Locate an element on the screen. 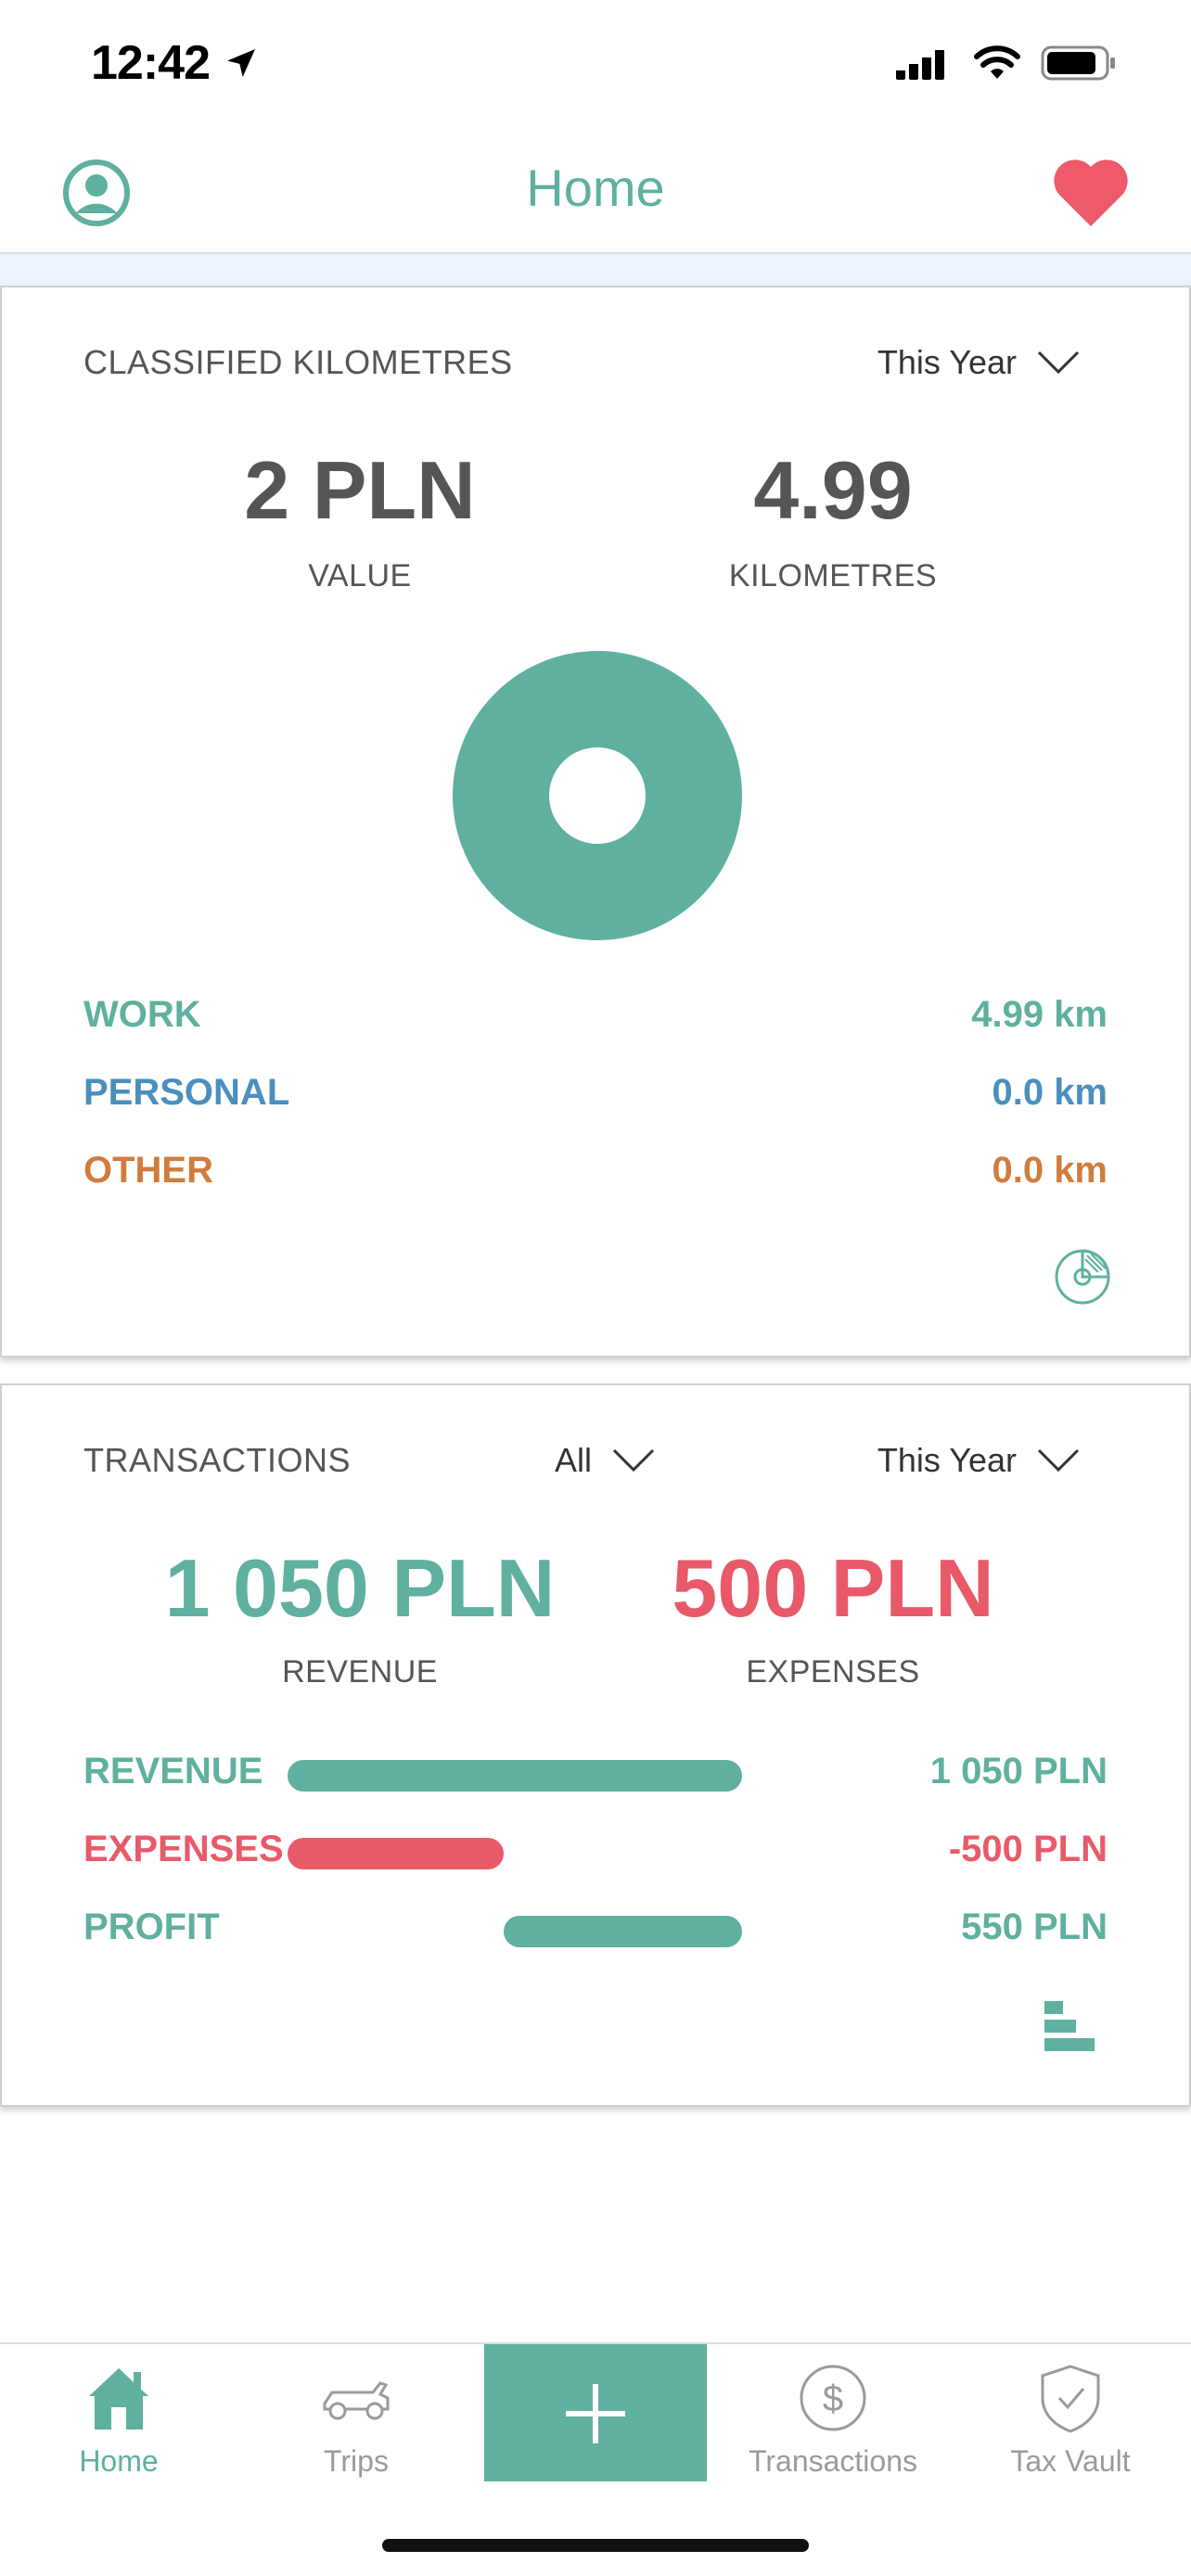  bar-track-revenue is located at coordinates (515, 1776).